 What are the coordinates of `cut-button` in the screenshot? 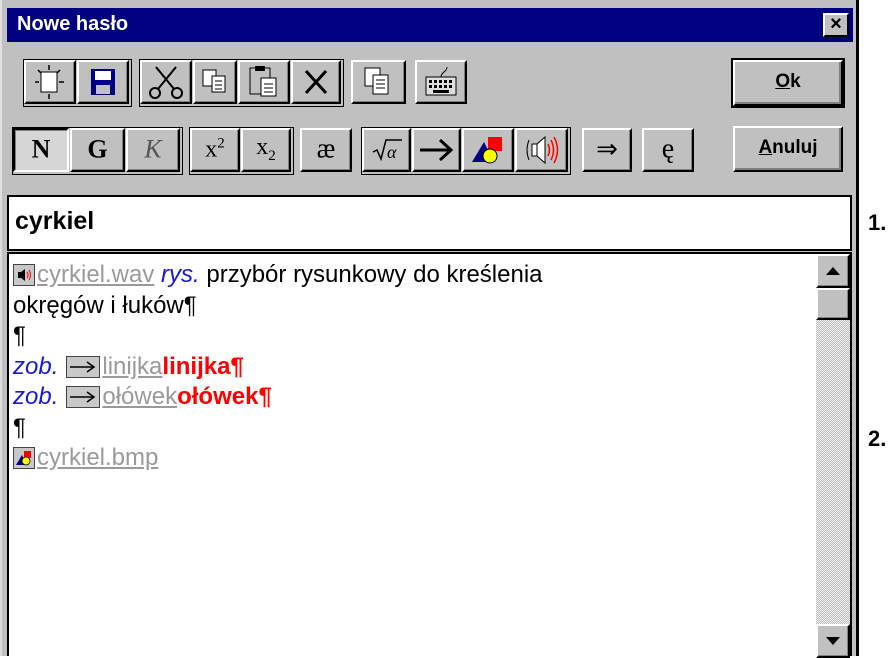 It's located at (166, 82).